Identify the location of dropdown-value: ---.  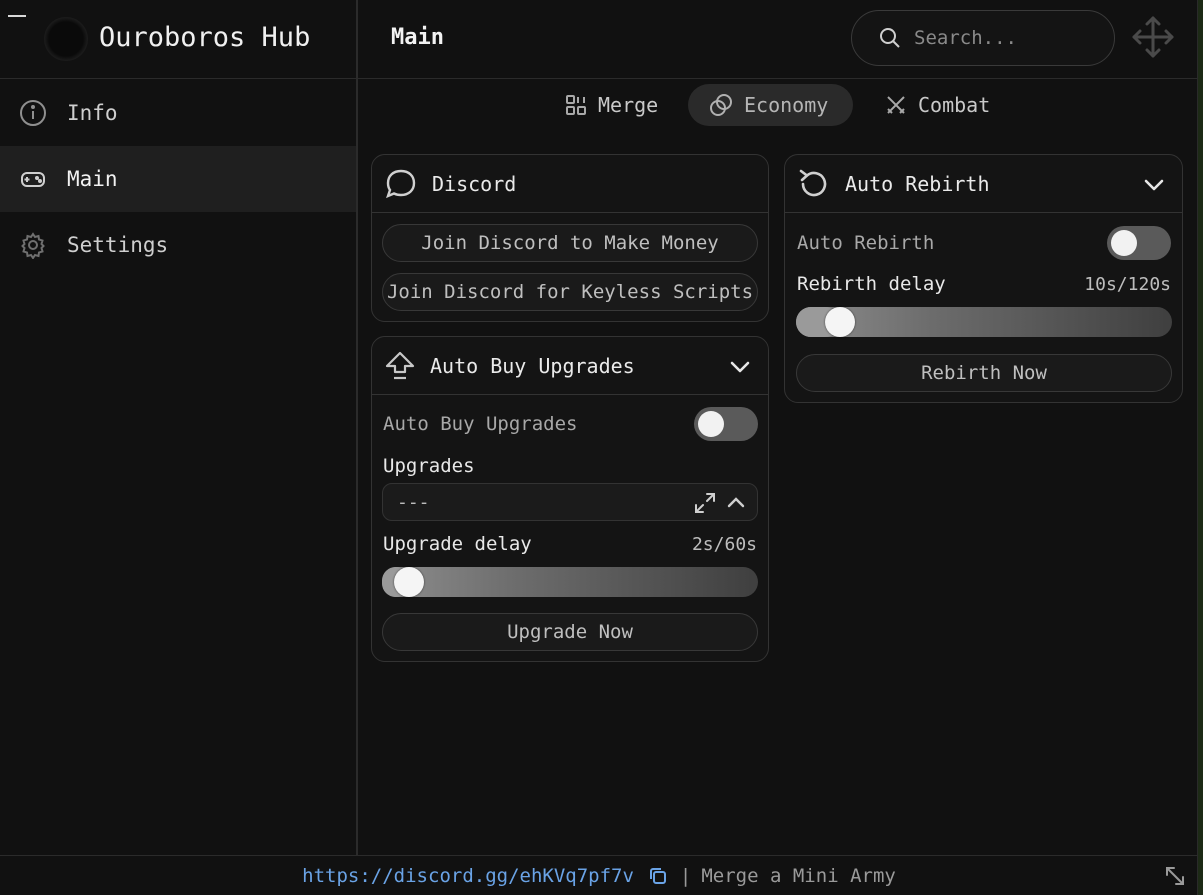
(413, 502).